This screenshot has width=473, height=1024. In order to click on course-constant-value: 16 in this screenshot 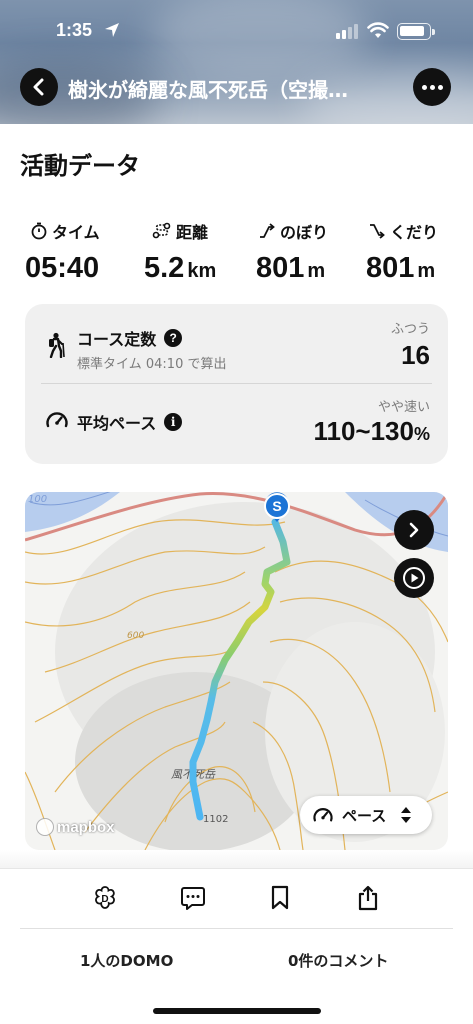, I will do `click(415, 355)`.